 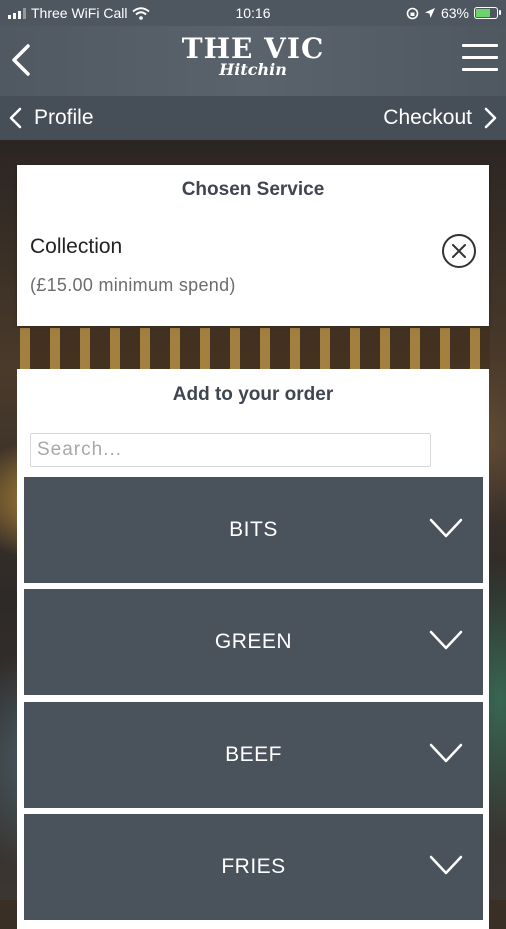 I want to click on remove-service-button, so click(x=459, y=251).